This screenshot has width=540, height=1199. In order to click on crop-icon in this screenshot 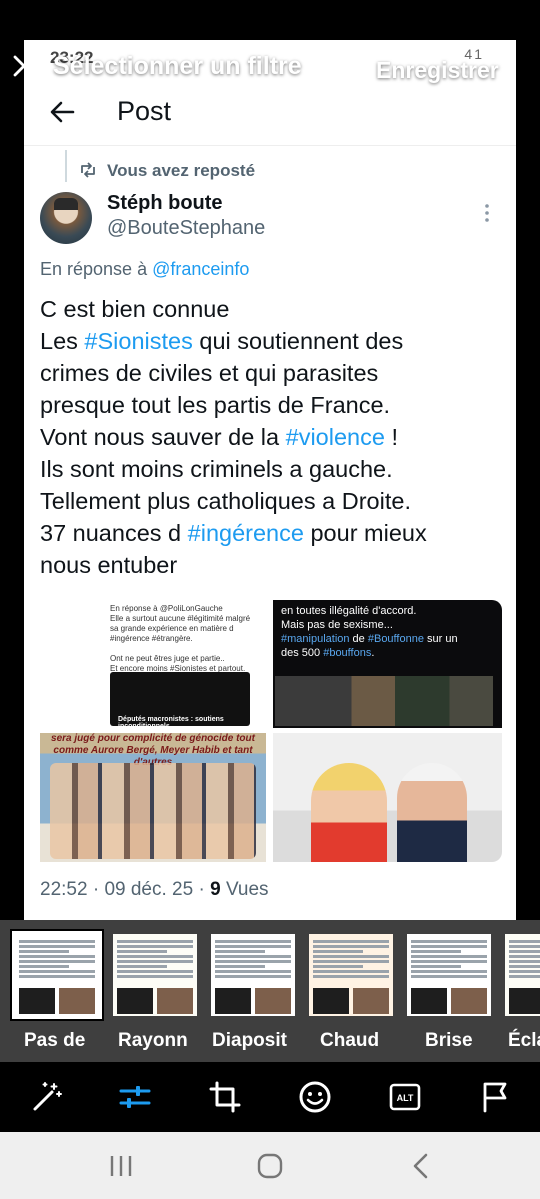, I will do `click(225, 1097)`.